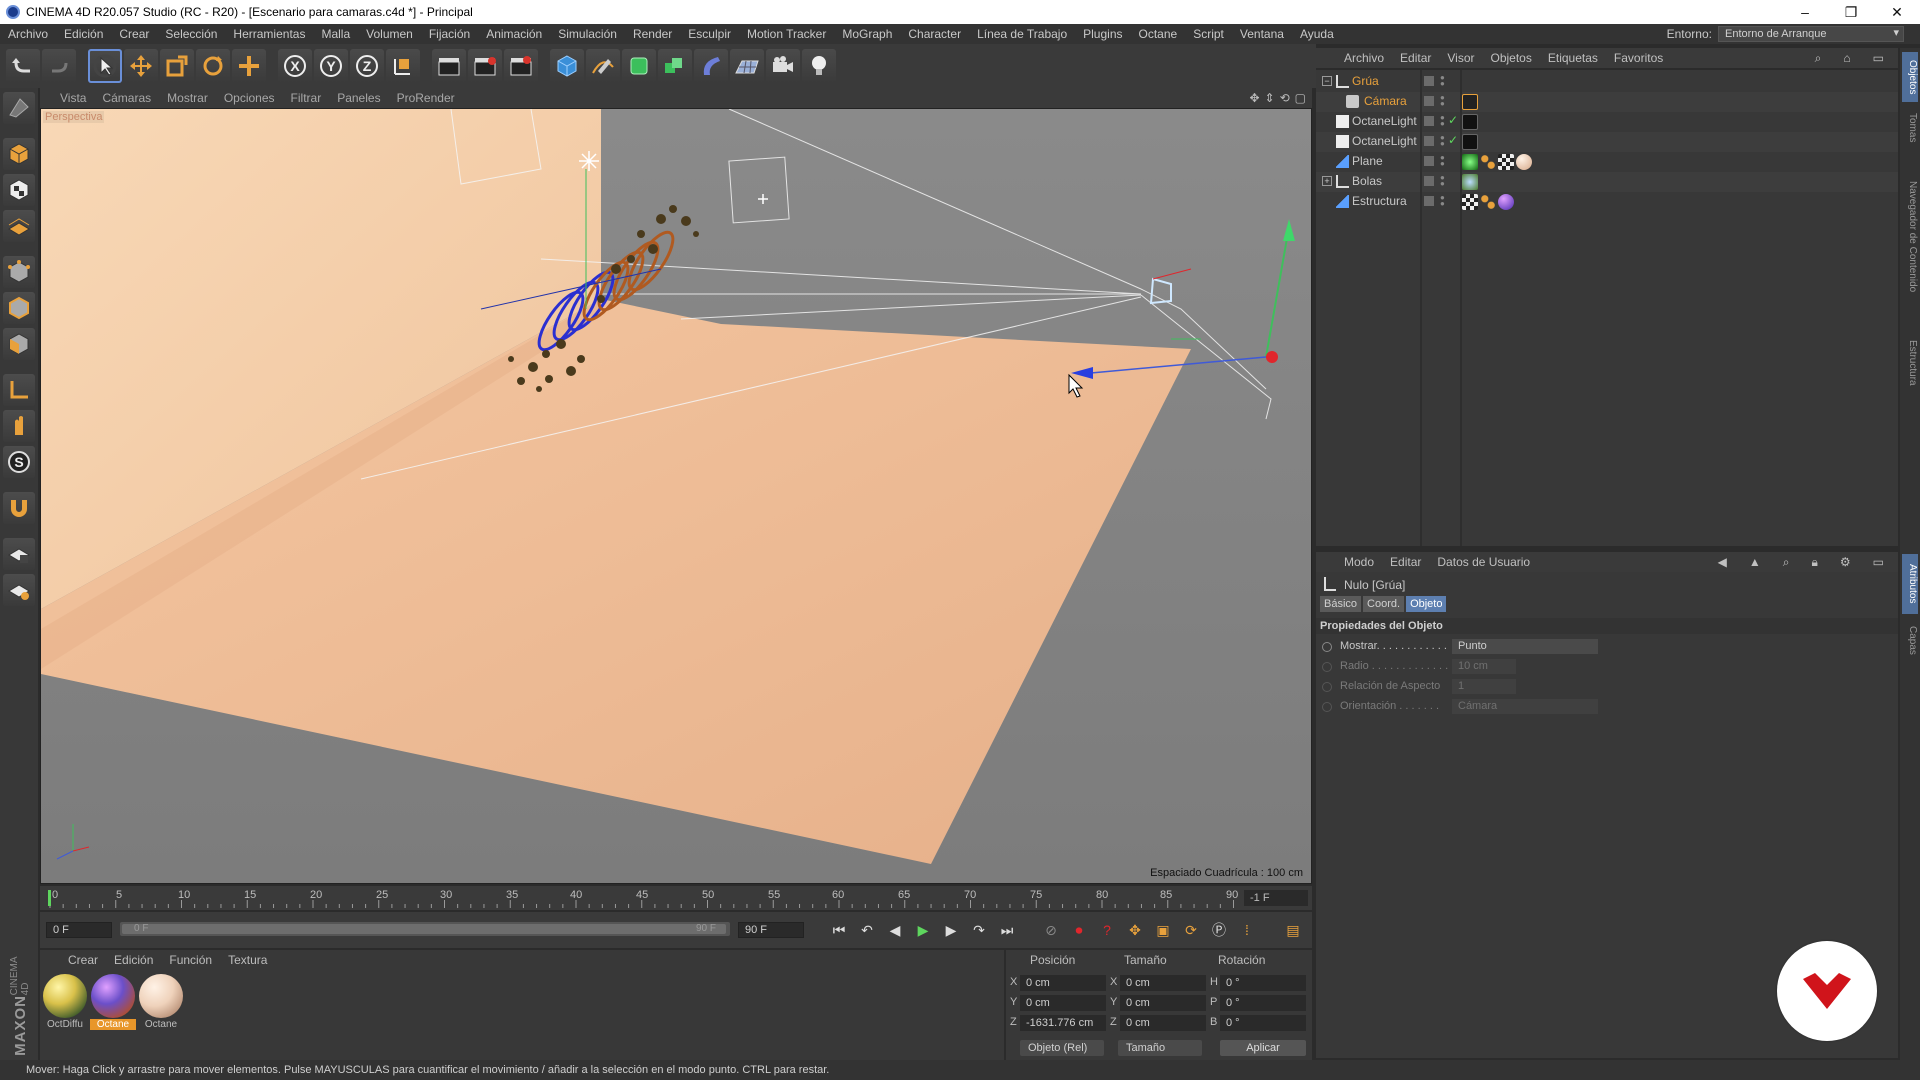  Describe the element at coordinates (675, 66) in the screenshot. I see `cloner-button` at that location.